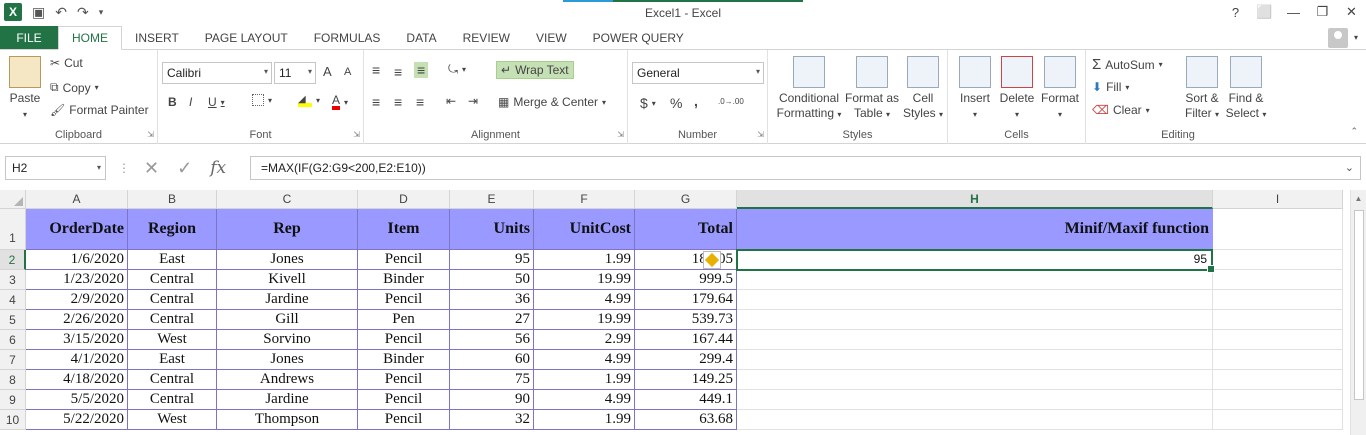  I want to click on table-cell: Gill, so click(287, 320).